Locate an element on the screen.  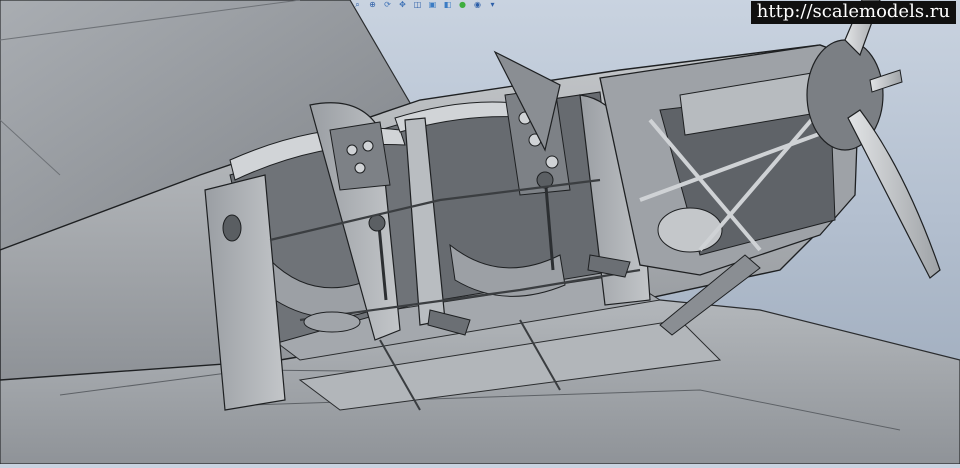
rear-instrument-panel is located at coordinates (360, 156).